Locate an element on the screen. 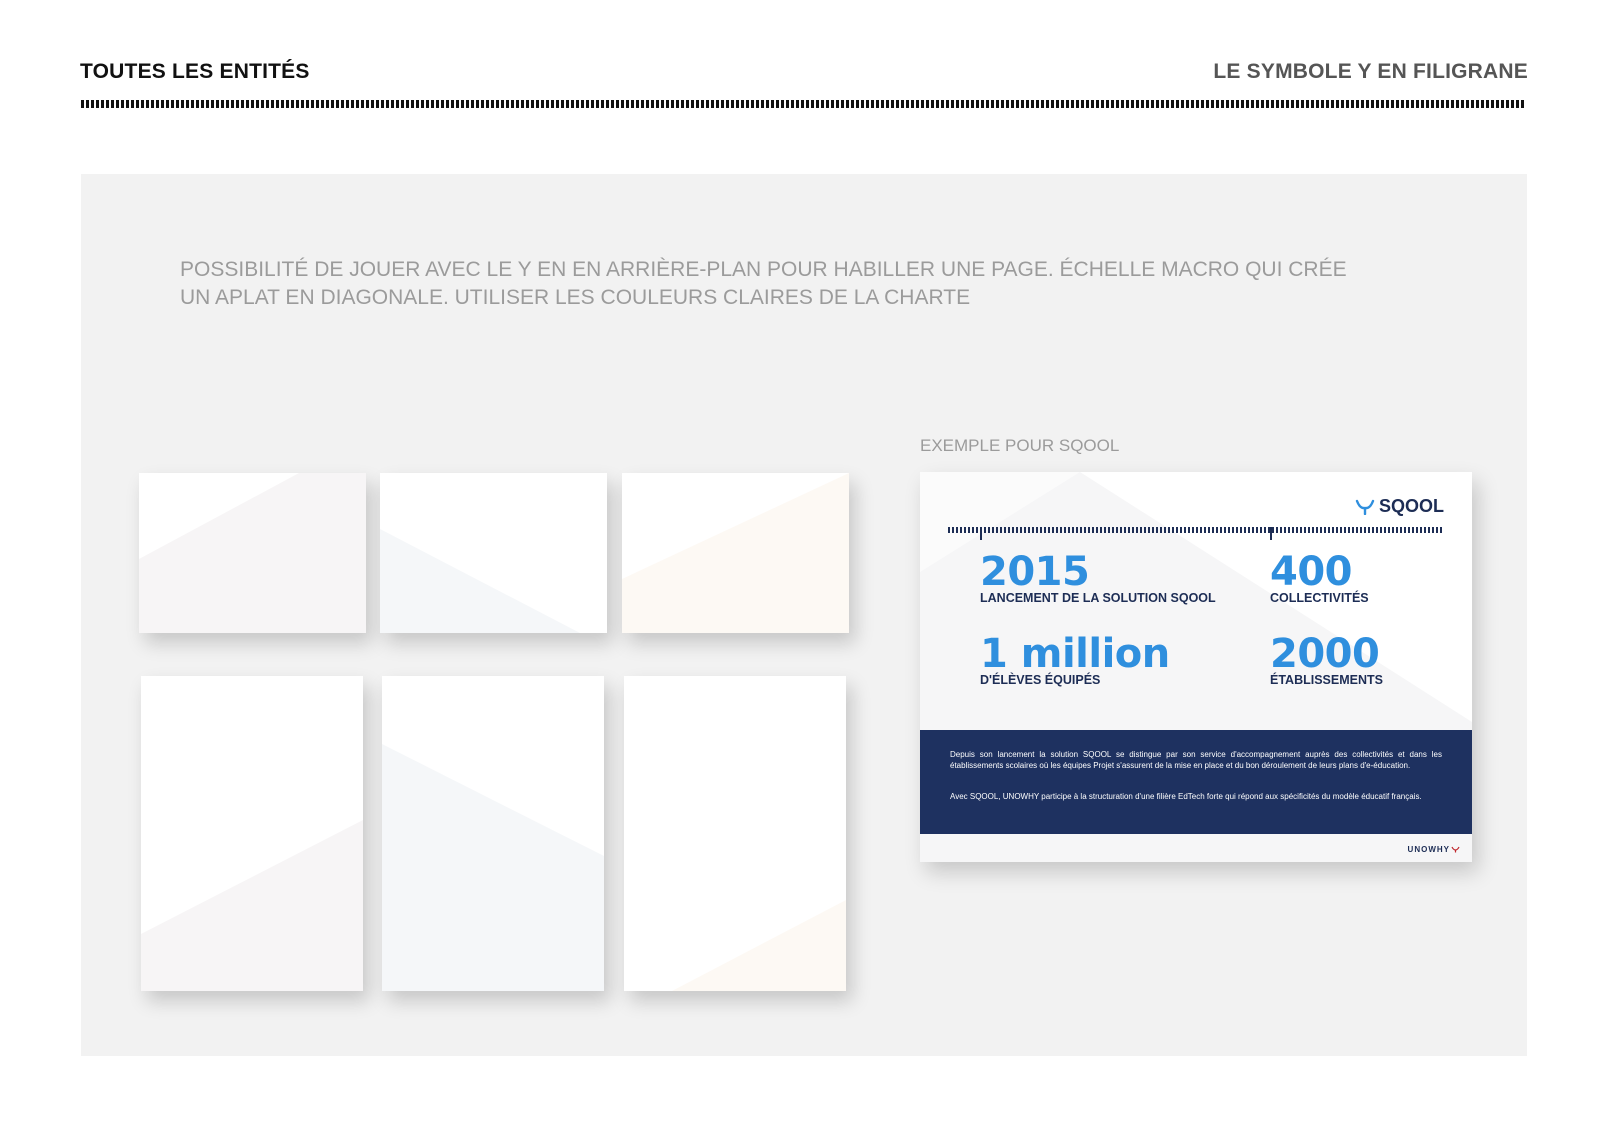  stat-label: ÉTABLISSEMENTS is located at coordinates (1326, 680).